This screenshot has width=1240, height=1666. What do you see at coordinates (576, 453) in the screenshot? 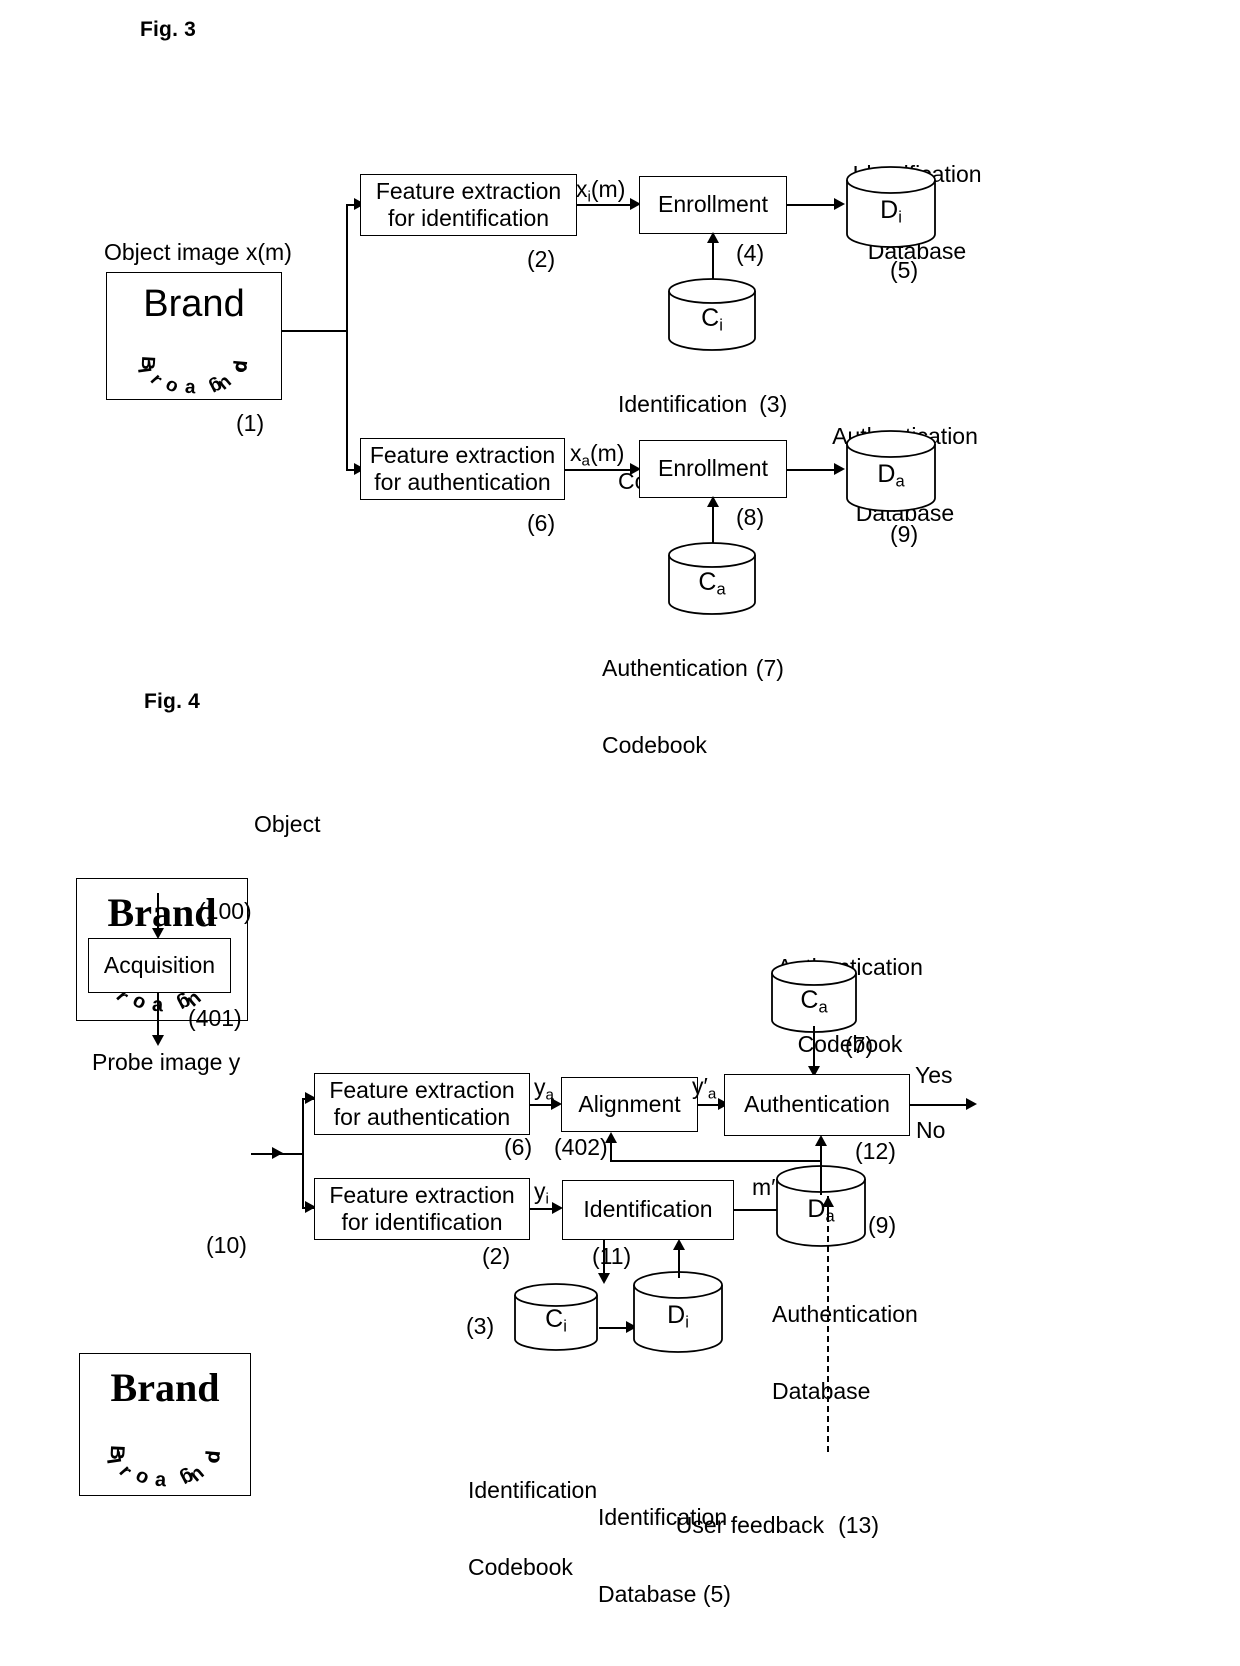
I see `fig3-signal-xa-base: x` at bounding box center [576, 453].